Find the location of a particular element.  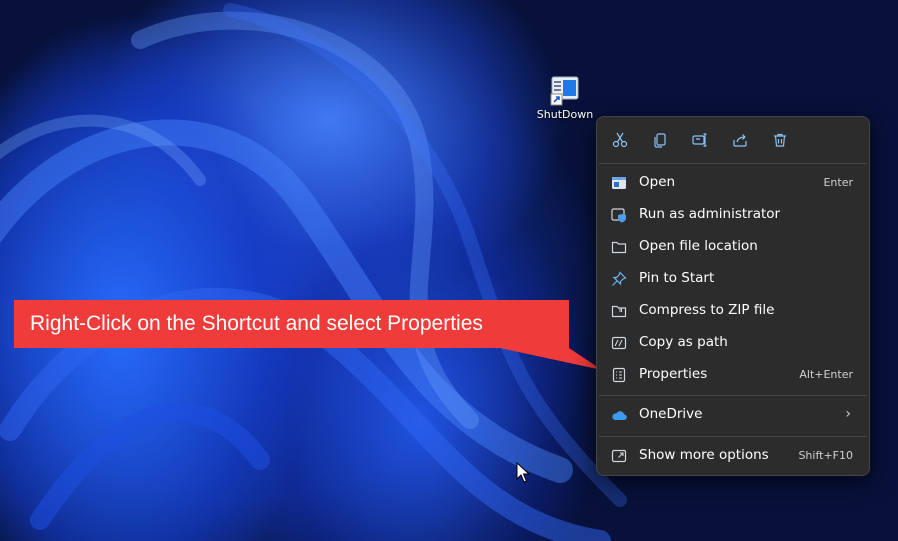

menu-item-properties: Properties Alt+Enter is located at coordinates (733, 375).